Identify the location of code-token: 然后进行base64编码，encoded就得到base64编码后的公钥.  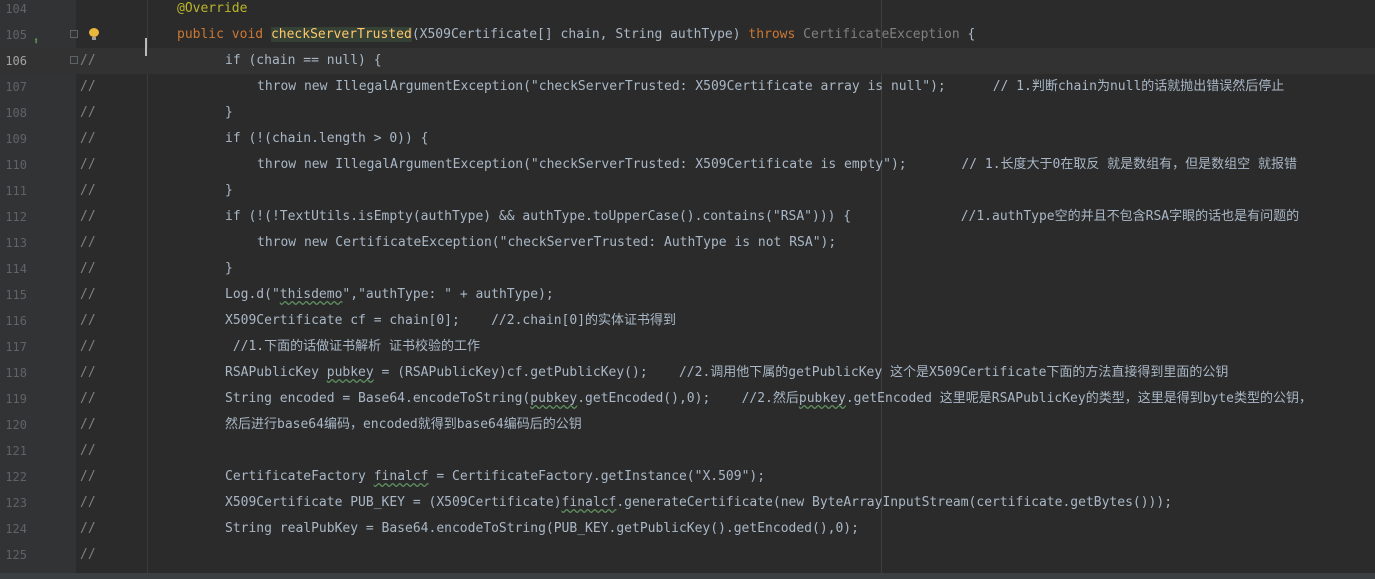
(403, 424).